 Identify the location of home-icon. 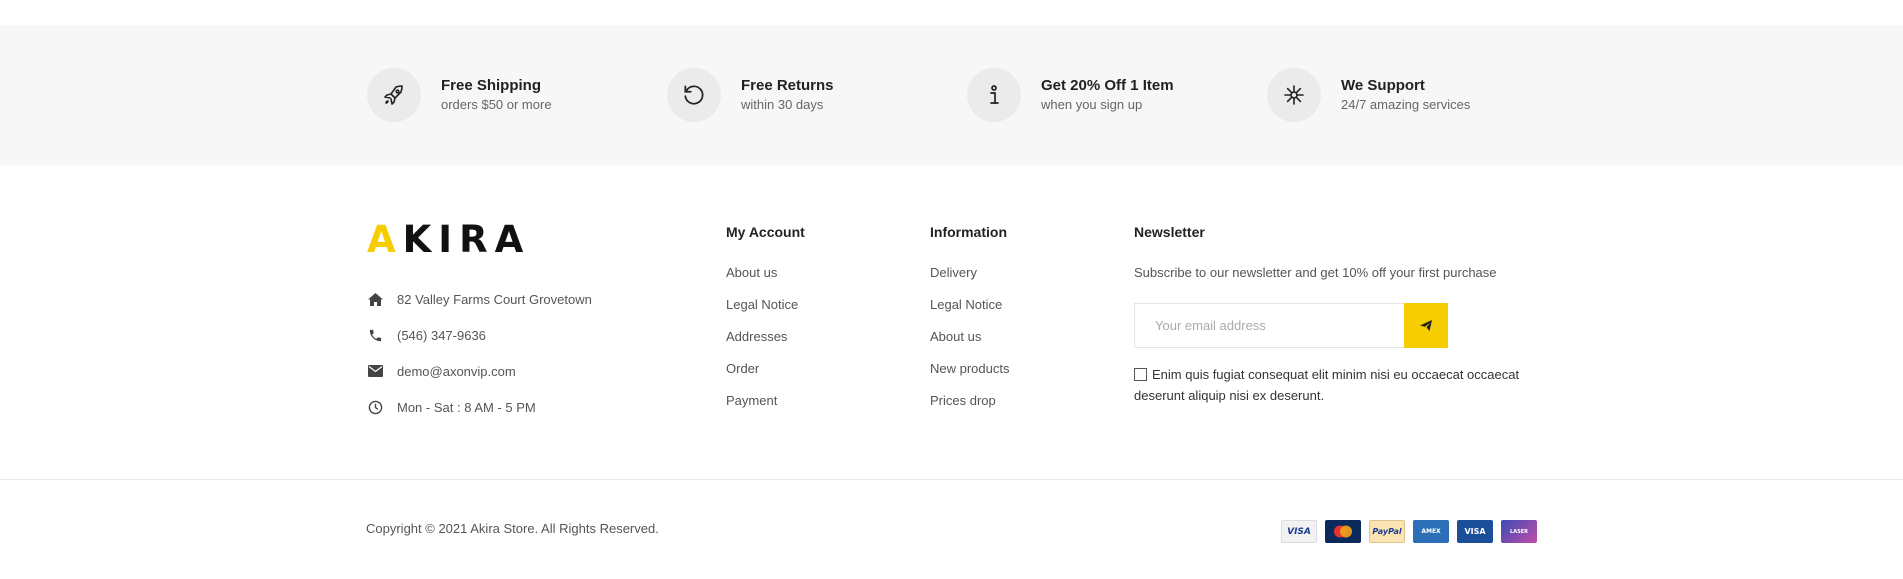
(375, 299).